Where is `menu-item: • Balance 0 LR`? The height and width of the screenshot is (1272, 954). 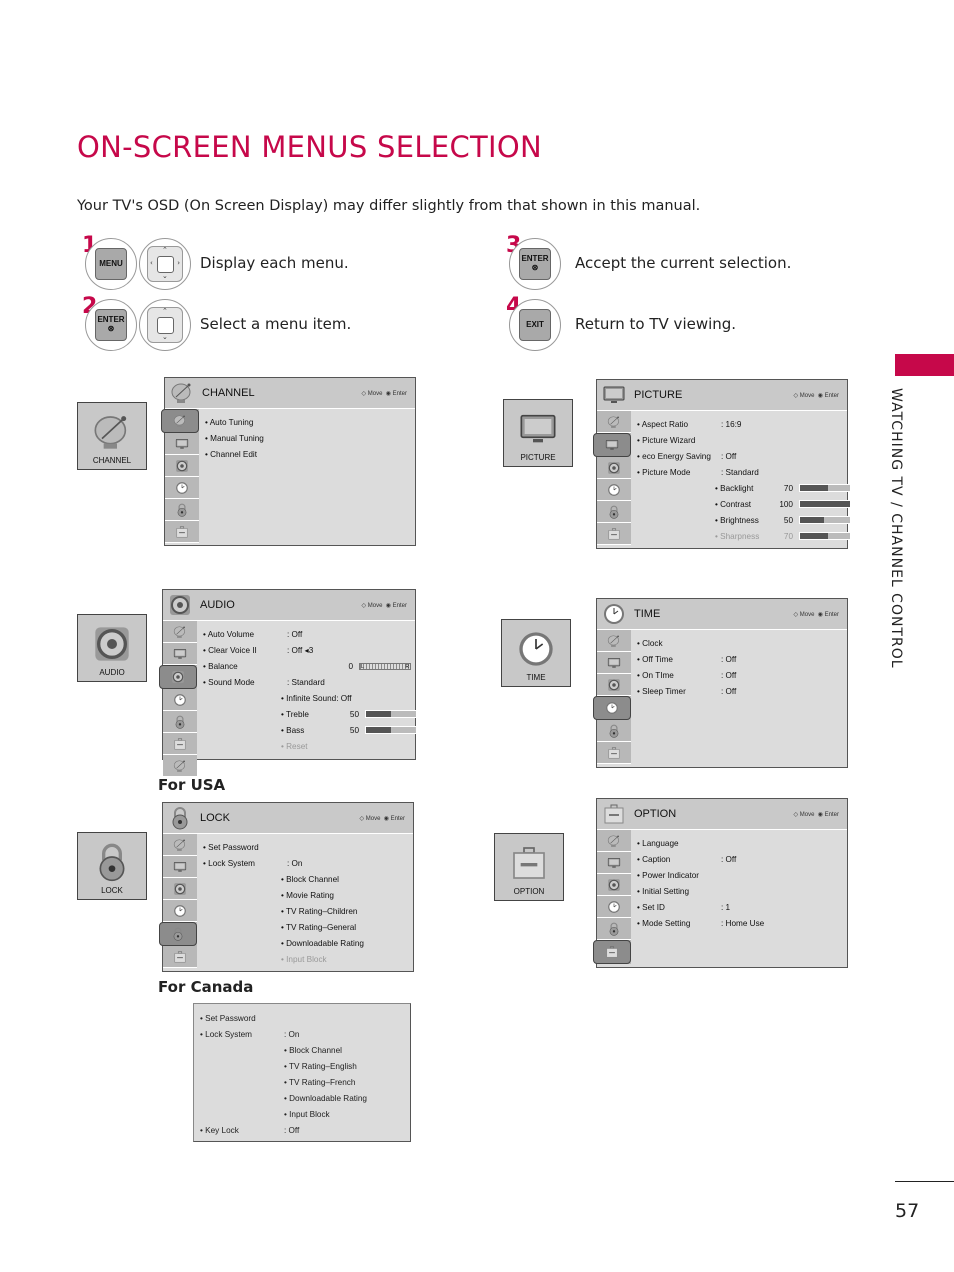
menu-item: • Balance 0 LR is located at coordinates (310, 666).